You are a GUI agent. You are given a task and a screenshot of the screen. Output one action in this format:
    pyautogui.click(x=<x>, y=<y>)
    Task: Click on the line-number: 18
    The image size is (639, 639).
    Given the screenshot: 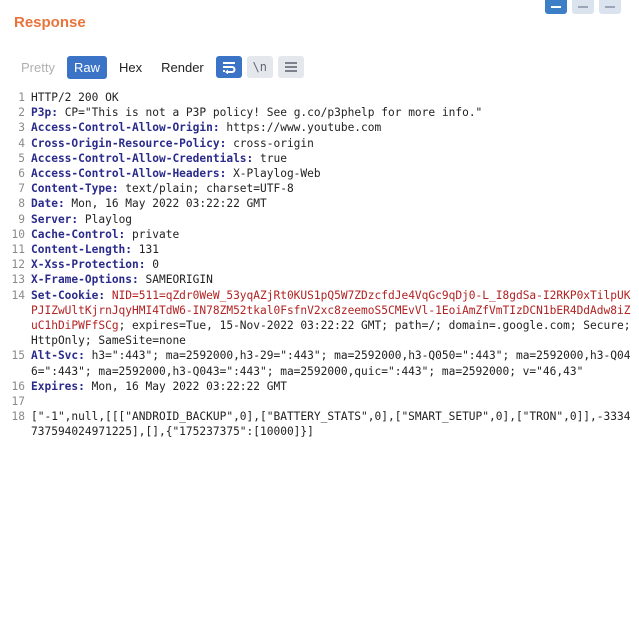 What is the action you would take?
    pyautogui.click(x=18, y=417)
    